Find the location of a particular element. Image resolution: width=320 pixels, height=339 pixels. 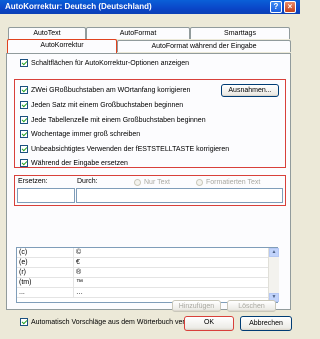

formatted-text-label: Formatierten Text is located at coordinates (233, 182).